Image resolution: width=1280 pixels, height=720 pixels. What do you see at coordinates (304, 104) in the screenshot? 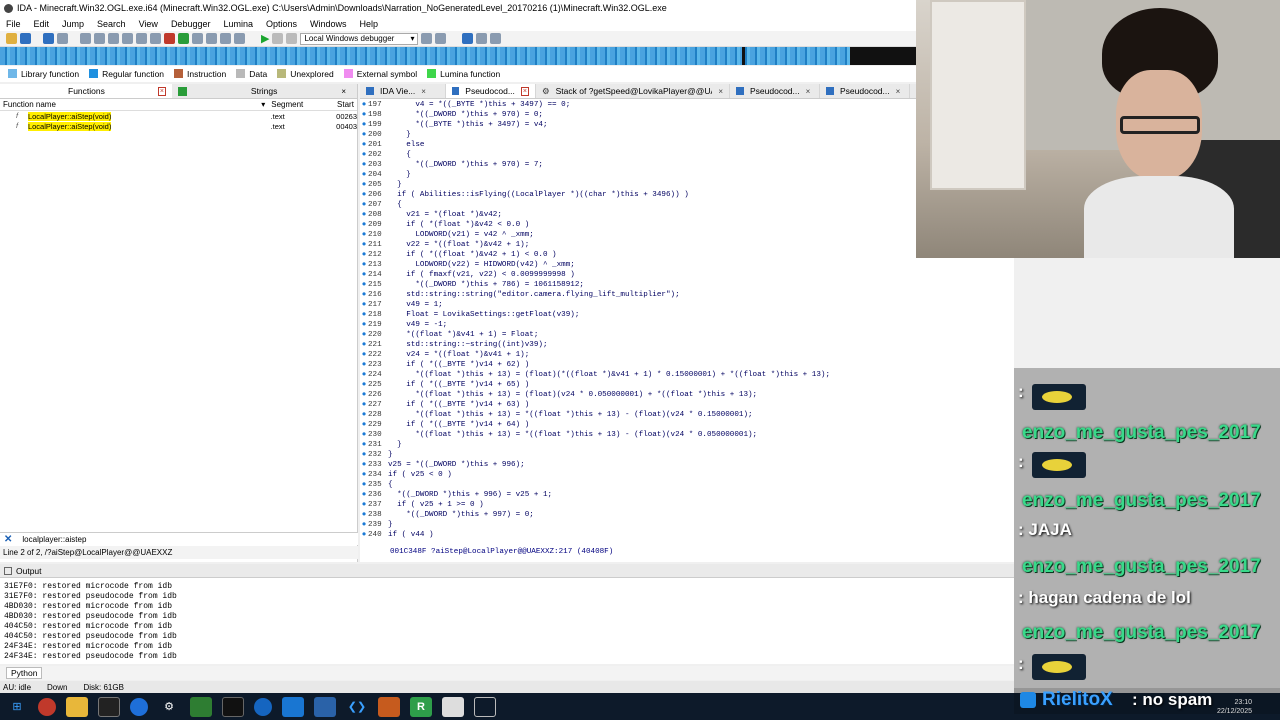
I see `col-segment: Segment` at bounding box center [304, 104].